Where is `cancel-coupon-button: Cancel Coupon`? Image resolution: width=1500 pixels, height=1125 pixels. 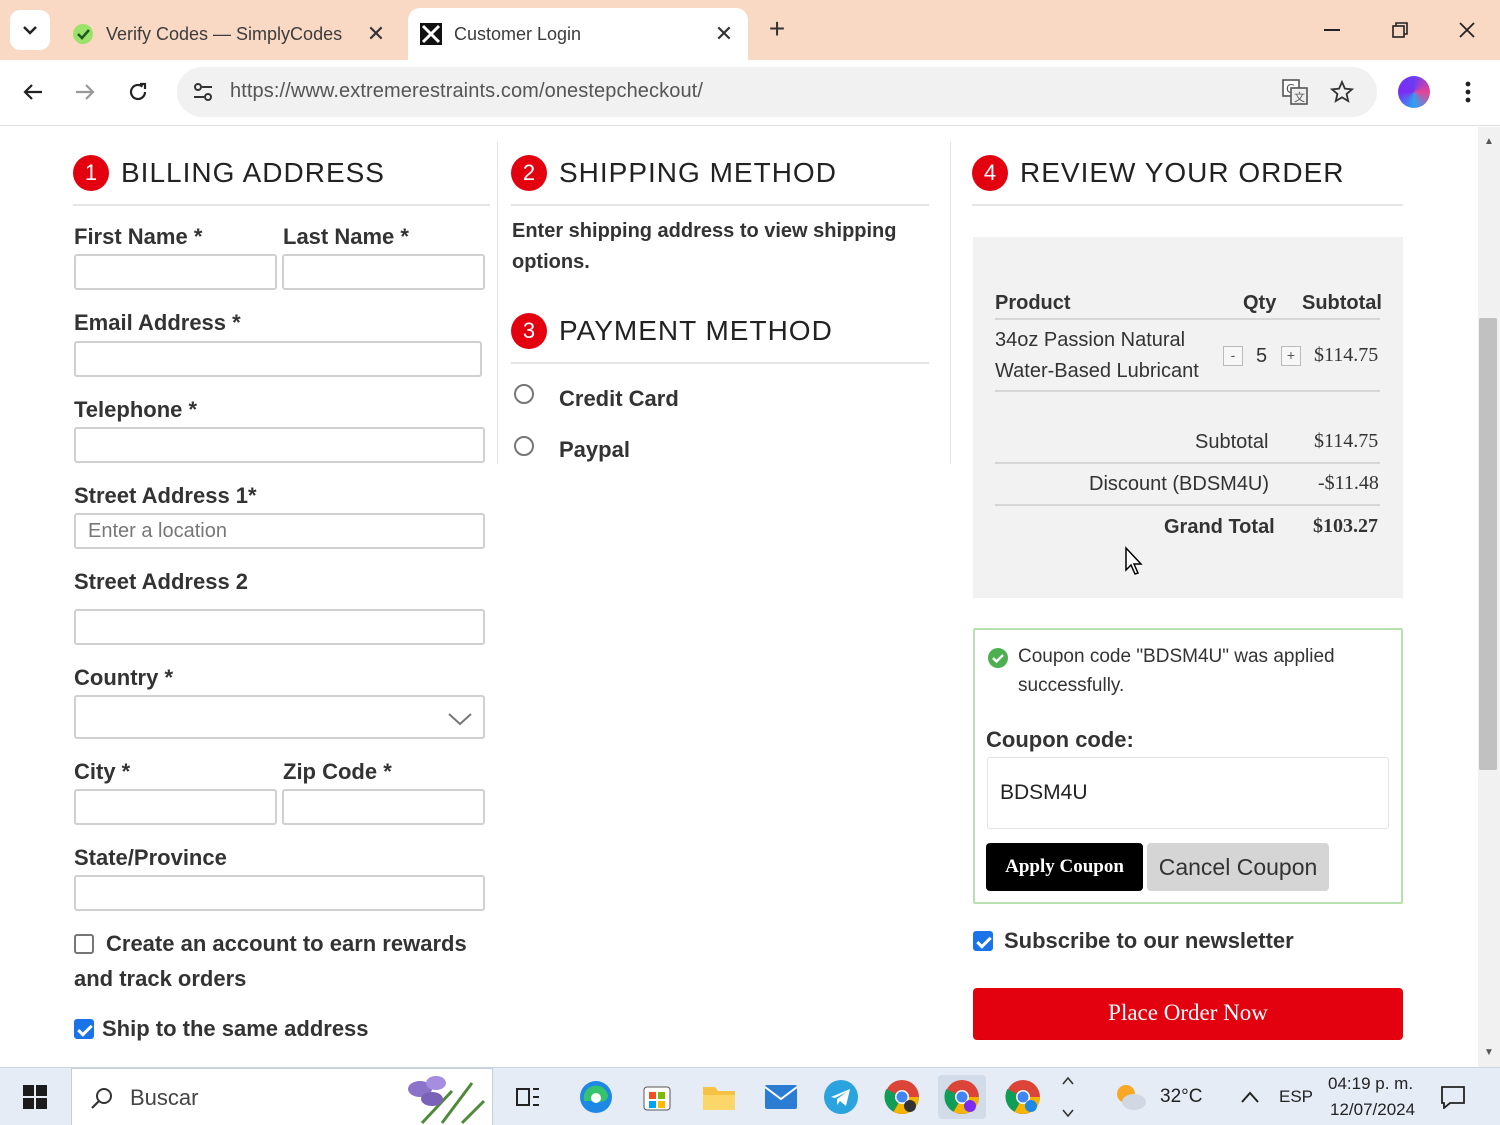 cancel-coupon-button: Cancel Coupon is located at coordinates (1238, 867).